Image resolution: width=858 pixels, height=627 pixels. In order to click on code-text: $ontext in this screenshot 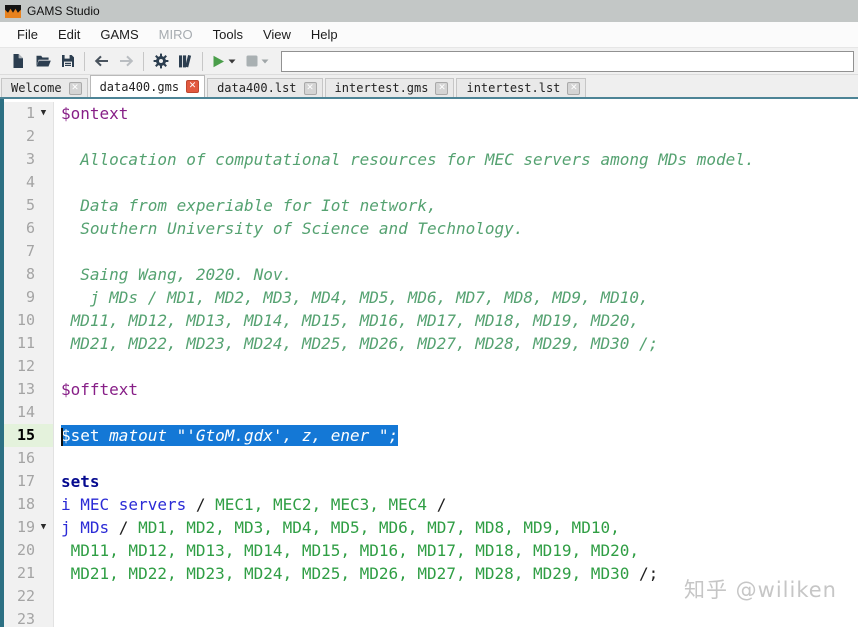, I will do `click(456, 113)`.